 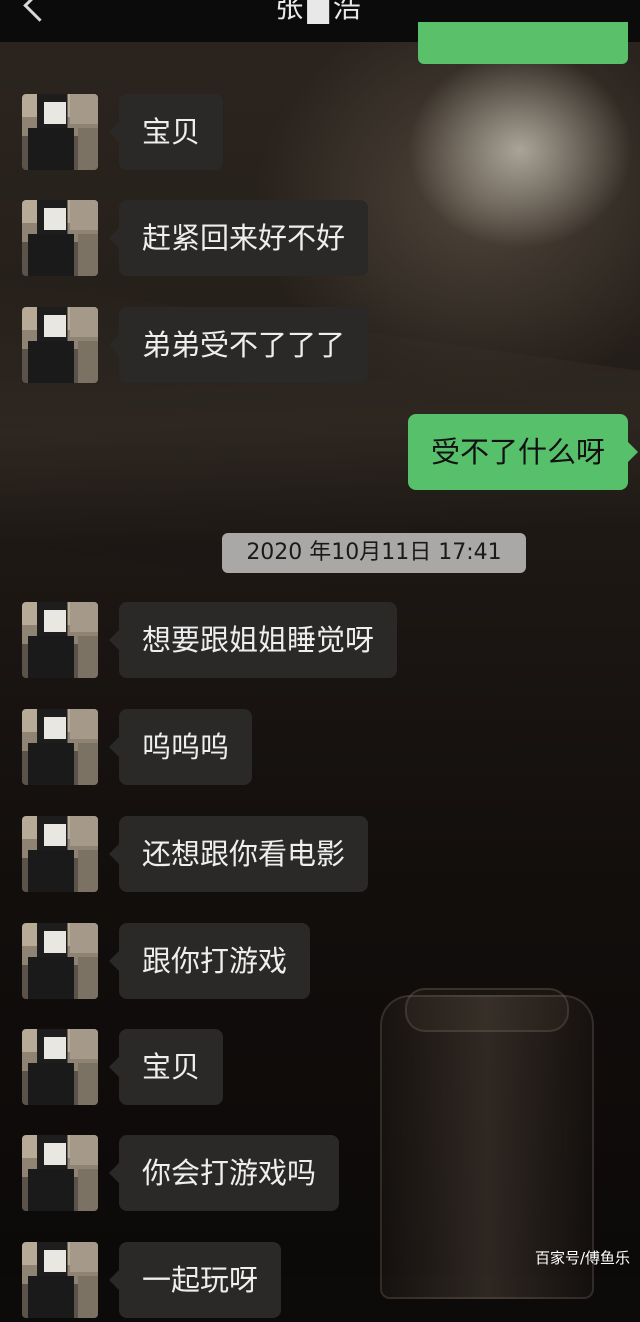 What do you see at coordinates (238, 345) in the screenshot?
I see `received-message-bubble: 弟弟受不了了了` at bounding box center [238, 345].